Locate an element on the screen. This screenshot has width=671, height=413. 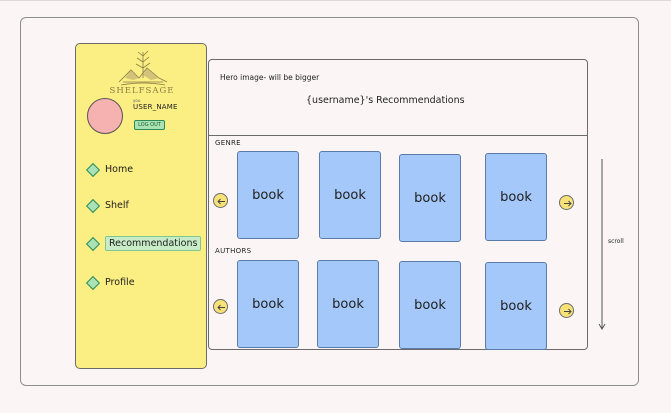
genre-scroll-left-button is located at coordinates (220, 200).